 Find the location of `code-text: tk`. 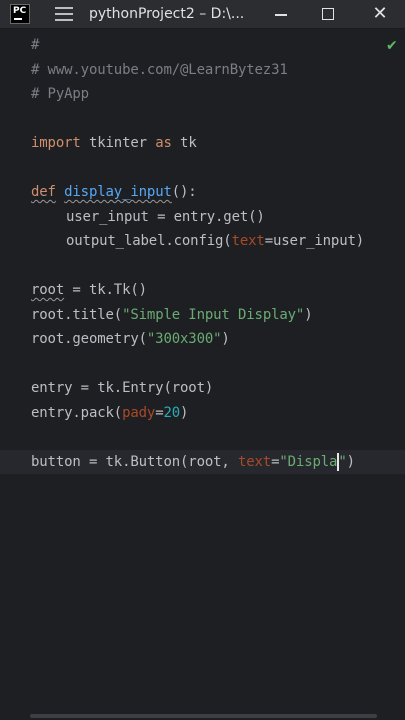

code-text: tk is located at coordinates (184, 143).